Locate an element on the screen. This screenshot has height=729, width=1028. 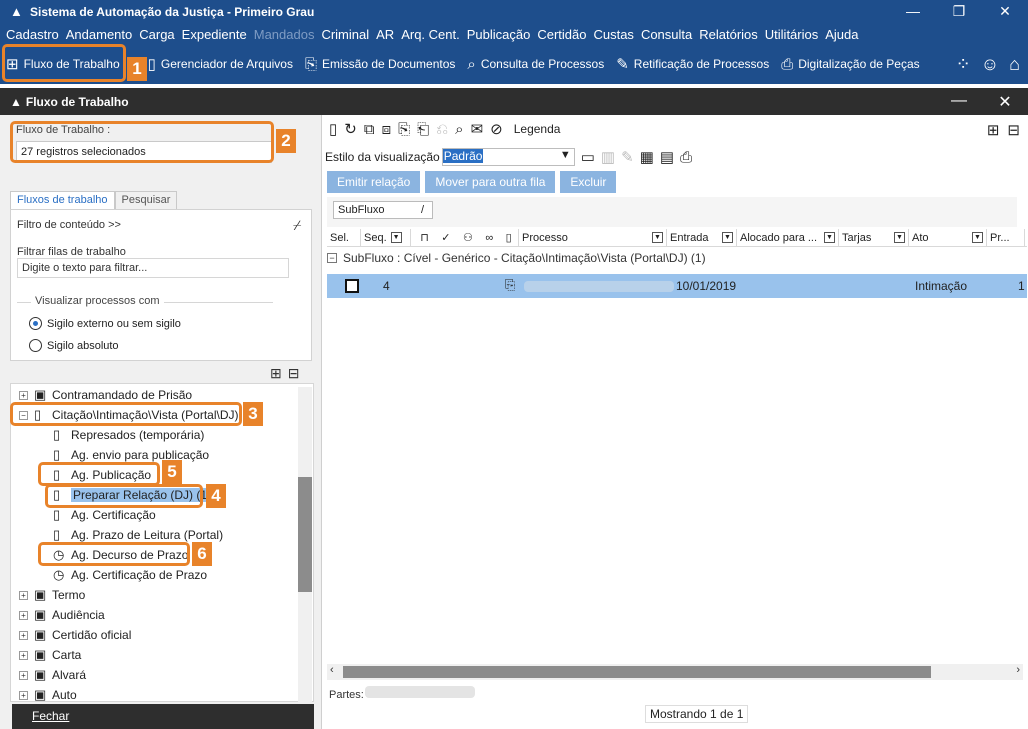
row-checkbox is located at coordinates (352, 286).